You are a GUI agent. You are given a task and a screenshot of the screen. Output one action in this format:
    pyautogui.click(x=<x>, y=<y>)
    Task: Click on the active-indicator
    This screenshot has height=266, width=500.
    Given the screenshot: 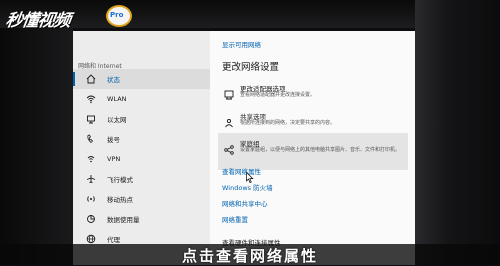 What is the action you would take?
    pyautogui.click(x=74, y=79)
    